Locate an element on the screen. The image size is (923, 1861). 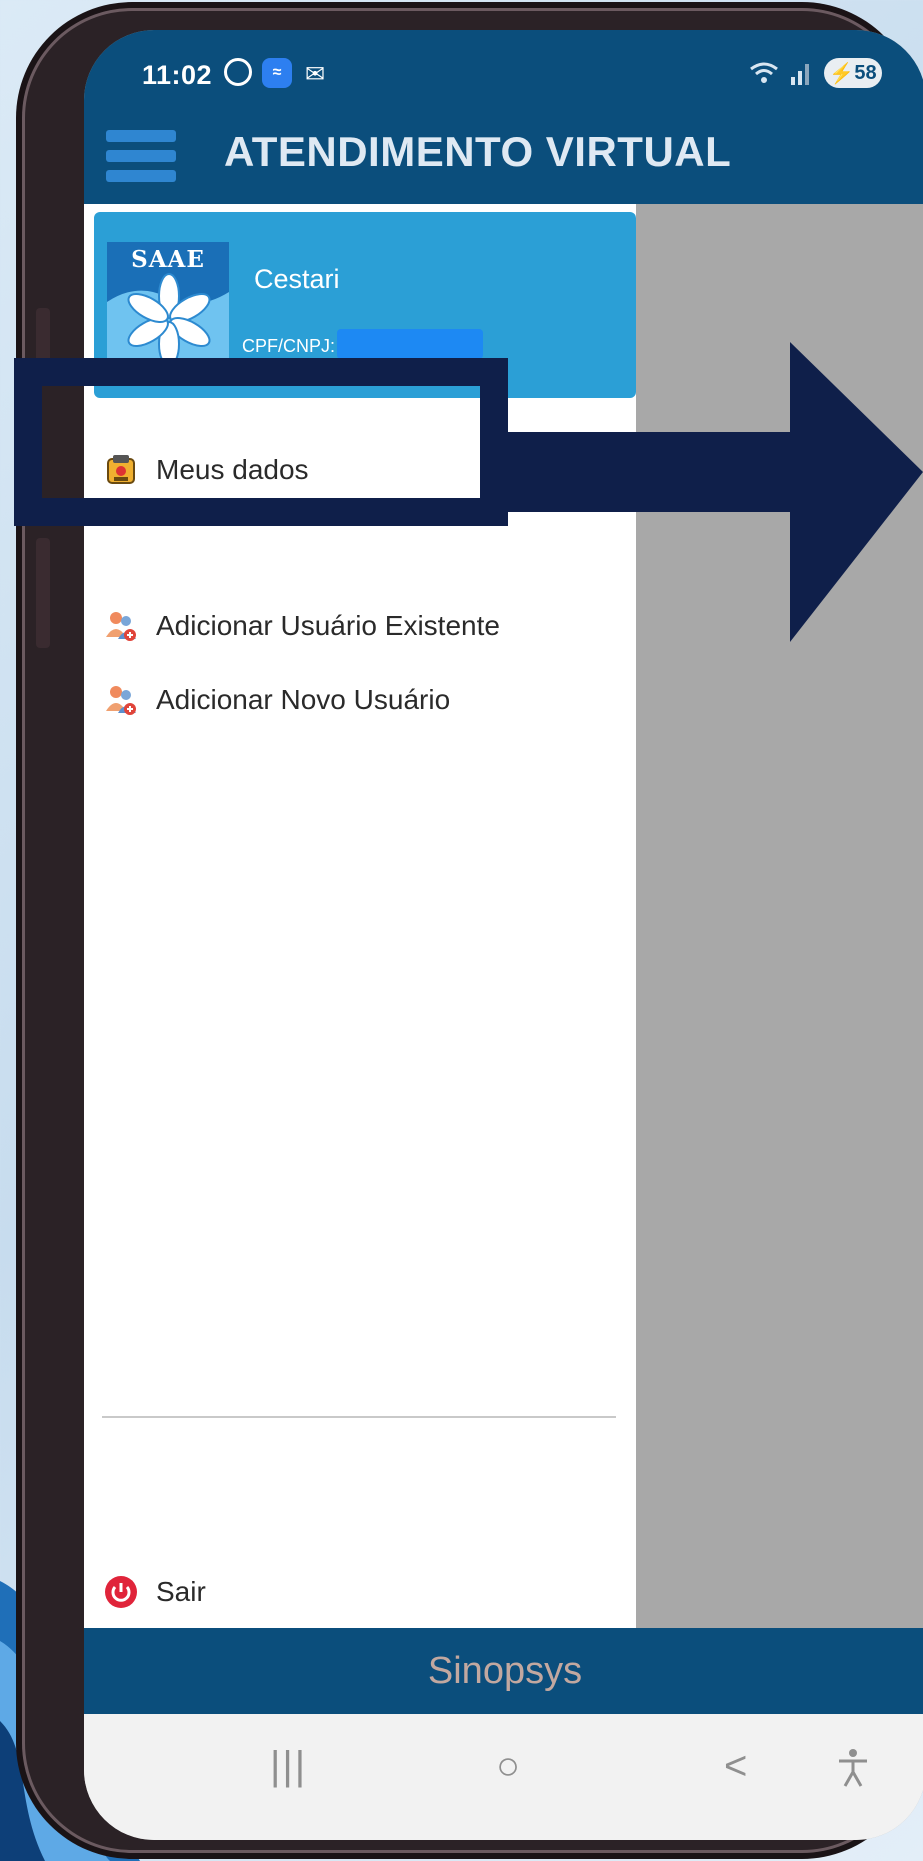
saae-logo: SAAE is located at coordinates (168, 304).